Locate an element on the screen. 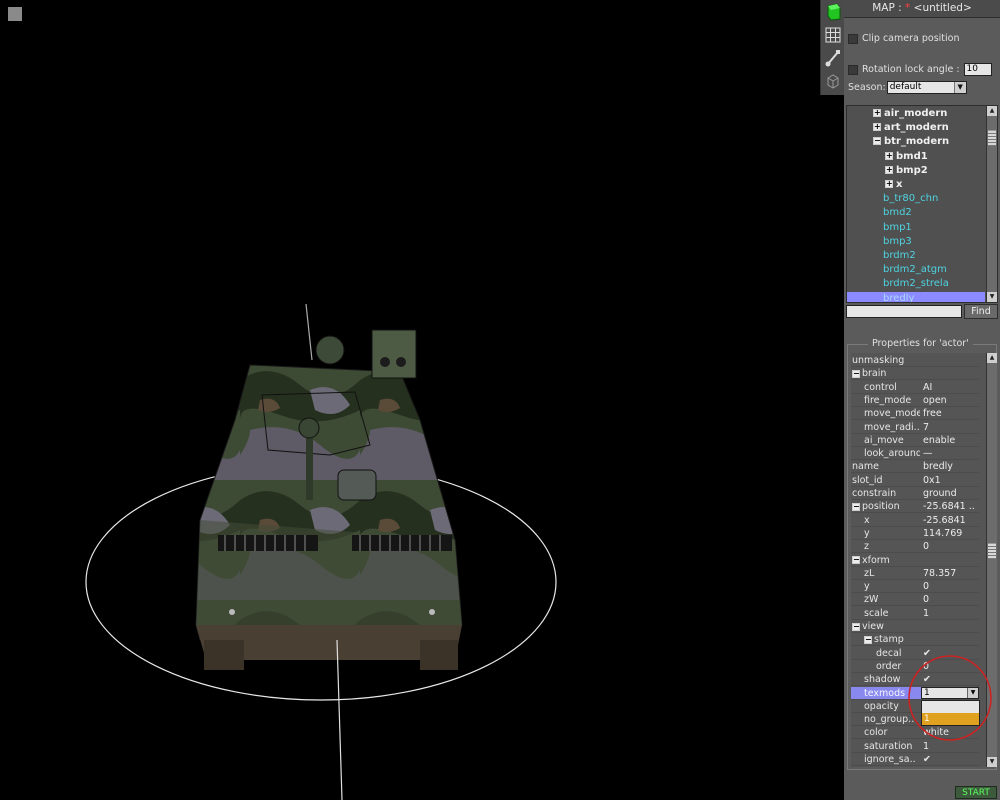 Image resolution: width=1000 pixels, height=800 pixels. property-row: − brain is located at coordinates (915, 374).